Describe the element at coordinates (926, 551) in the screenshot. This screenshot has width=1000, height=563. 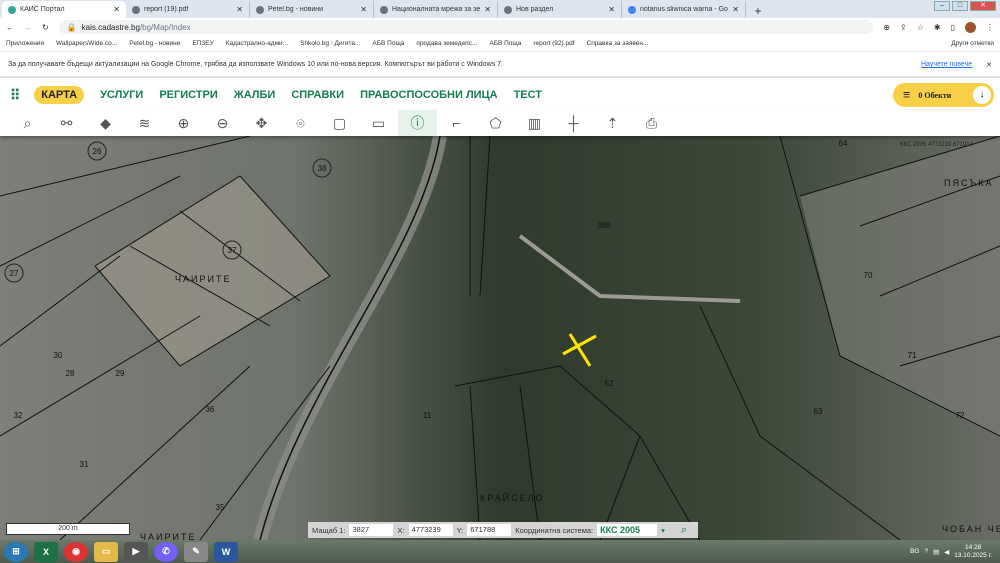
I see `help-icon: ?` at that location.